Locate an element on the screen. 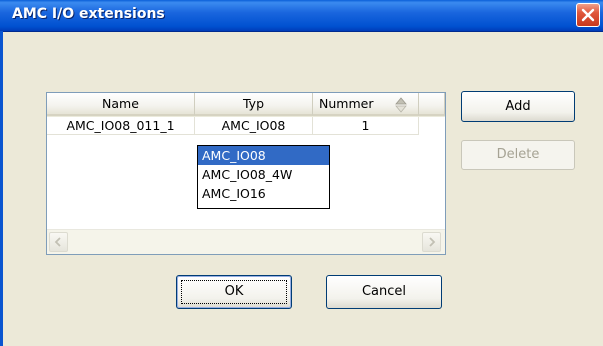 Image resolution: width=603 pixels, height=346 pixels. add-button: Add is located at coordinates (518, 106).